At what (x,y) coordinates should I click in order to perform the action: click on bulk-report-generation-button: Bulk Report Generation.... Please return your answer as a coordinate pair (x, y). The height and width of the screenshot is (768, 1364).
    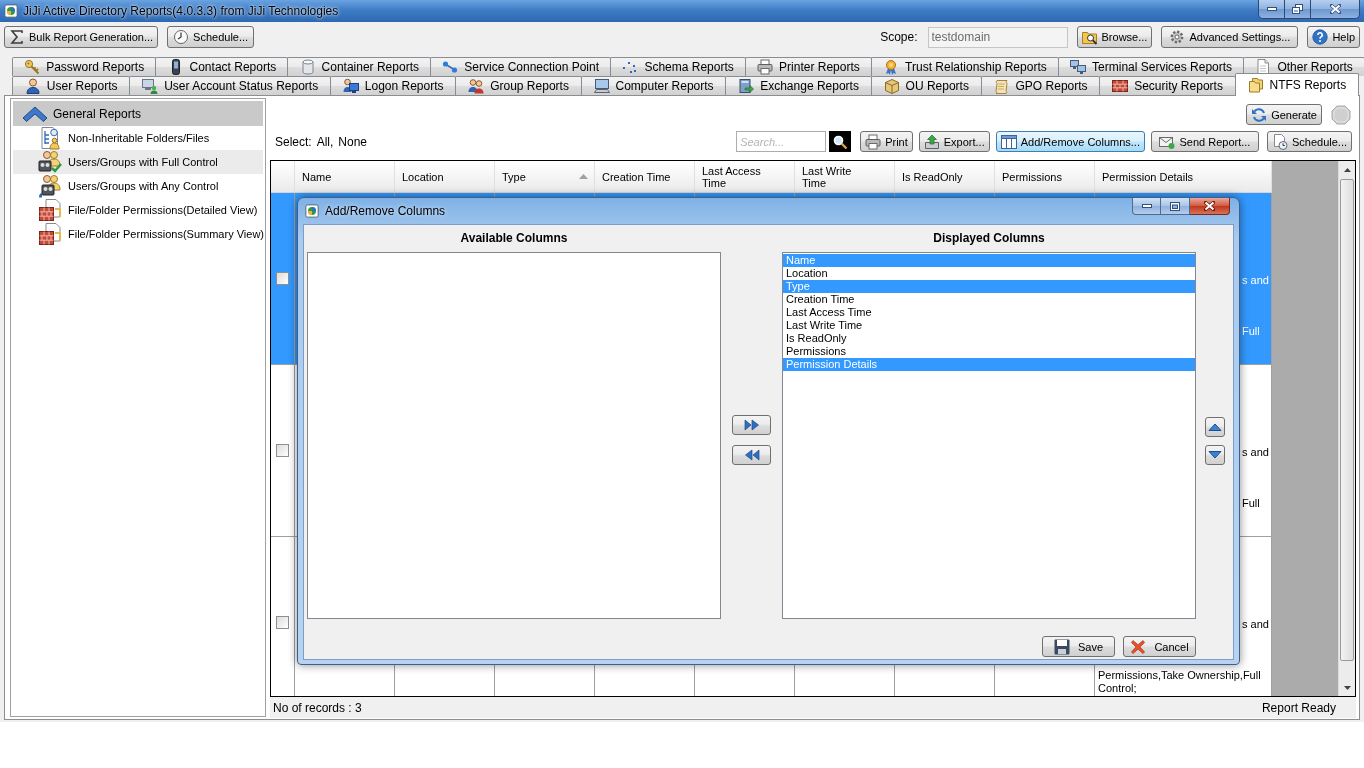
    Looking at the image, I should click on (81, 37).